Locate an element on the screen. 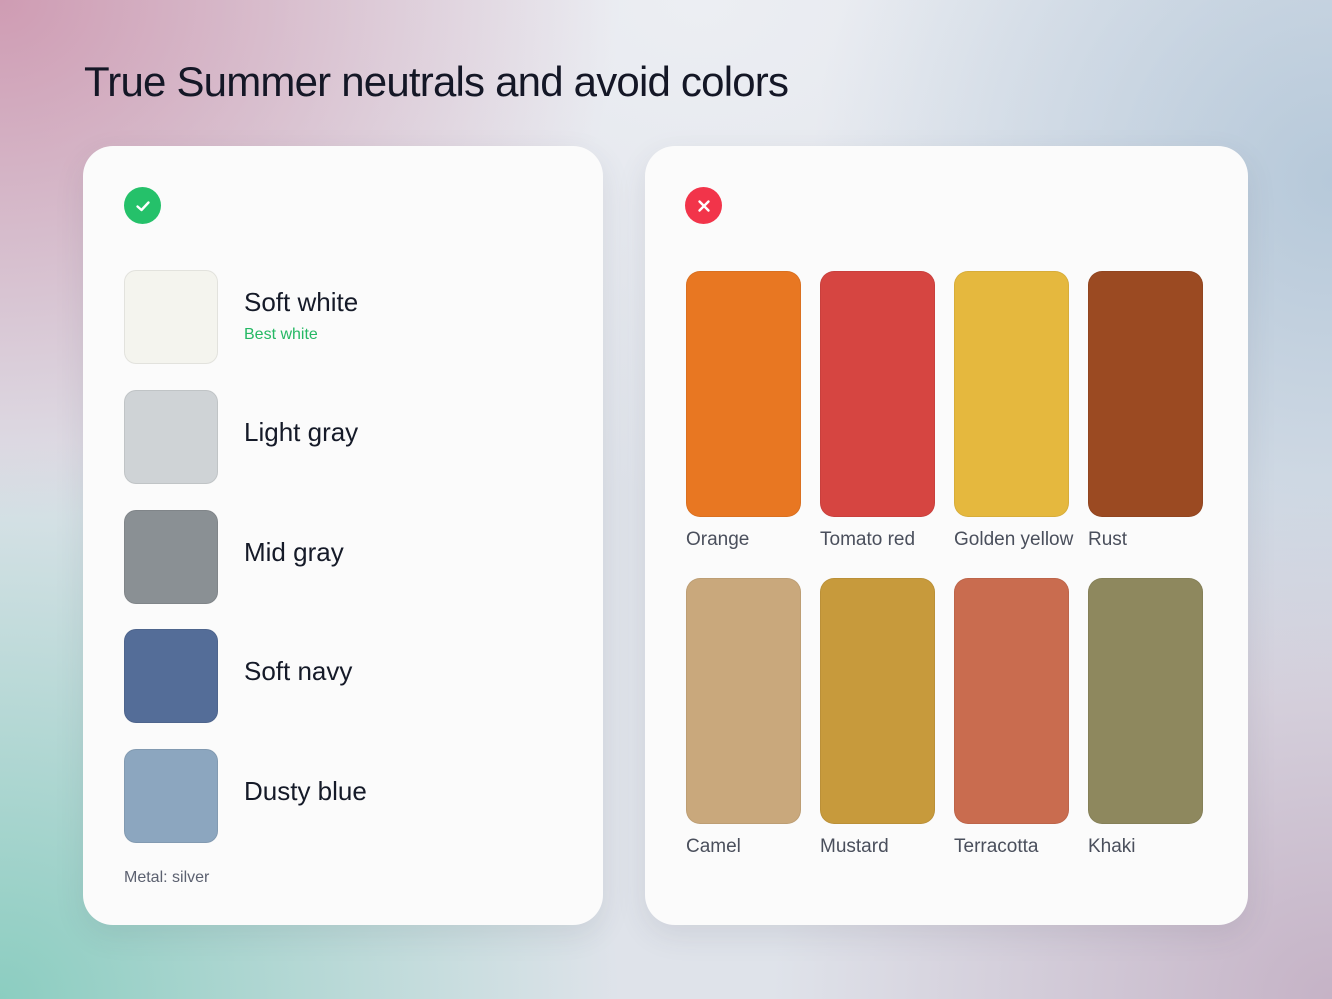 This screenshot has height=999, width=1332. avoid-item-rust: Rust is located at coordinates (1145, 411).